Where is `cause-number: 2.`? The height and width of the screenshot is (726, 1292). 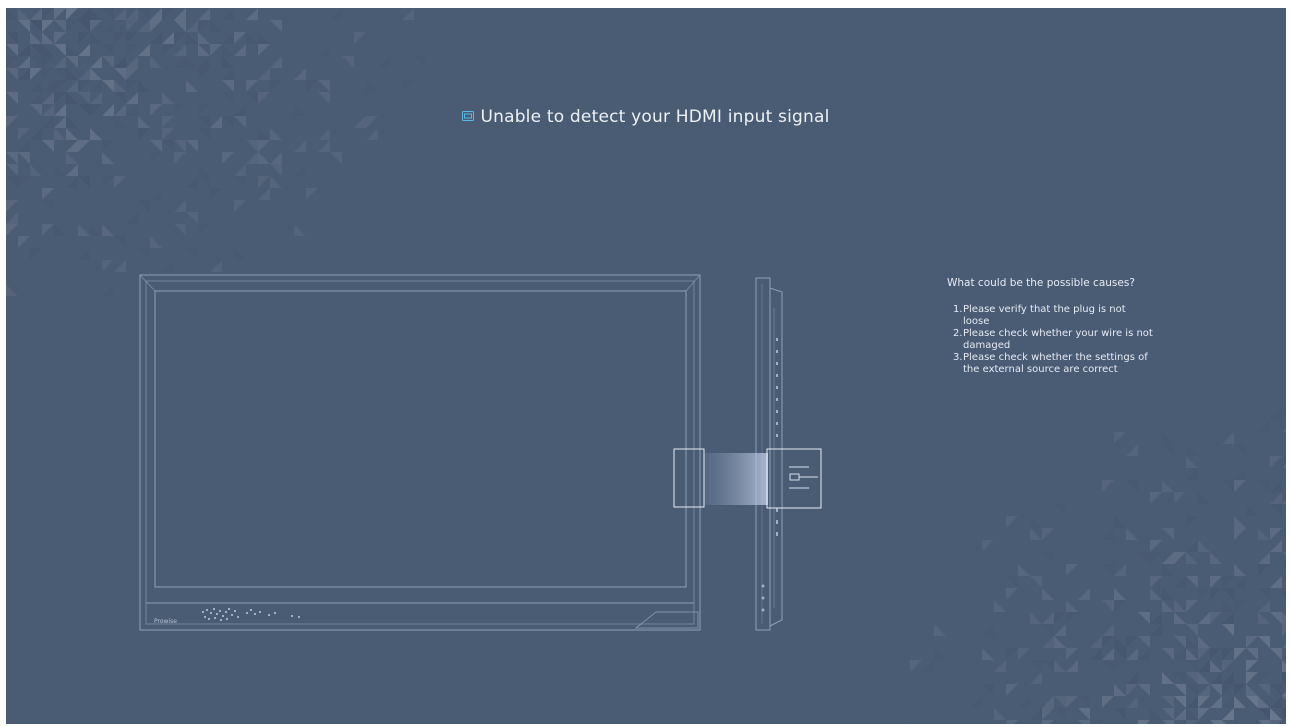
cause-number: 2. is located at coordinates (958, 333).